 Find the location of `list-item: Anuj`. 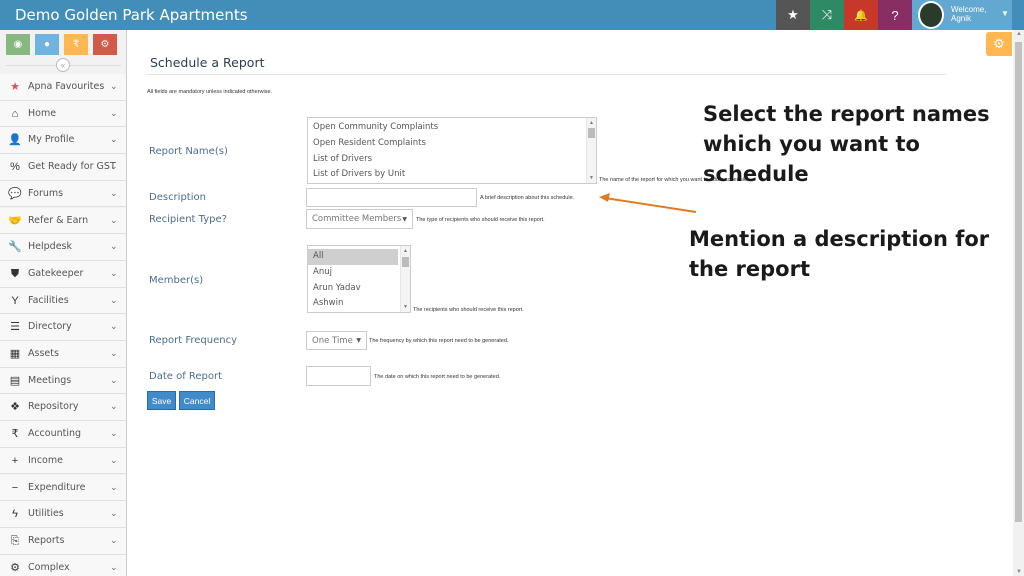

list-item: Anuj is located at coordinates (353, 273).